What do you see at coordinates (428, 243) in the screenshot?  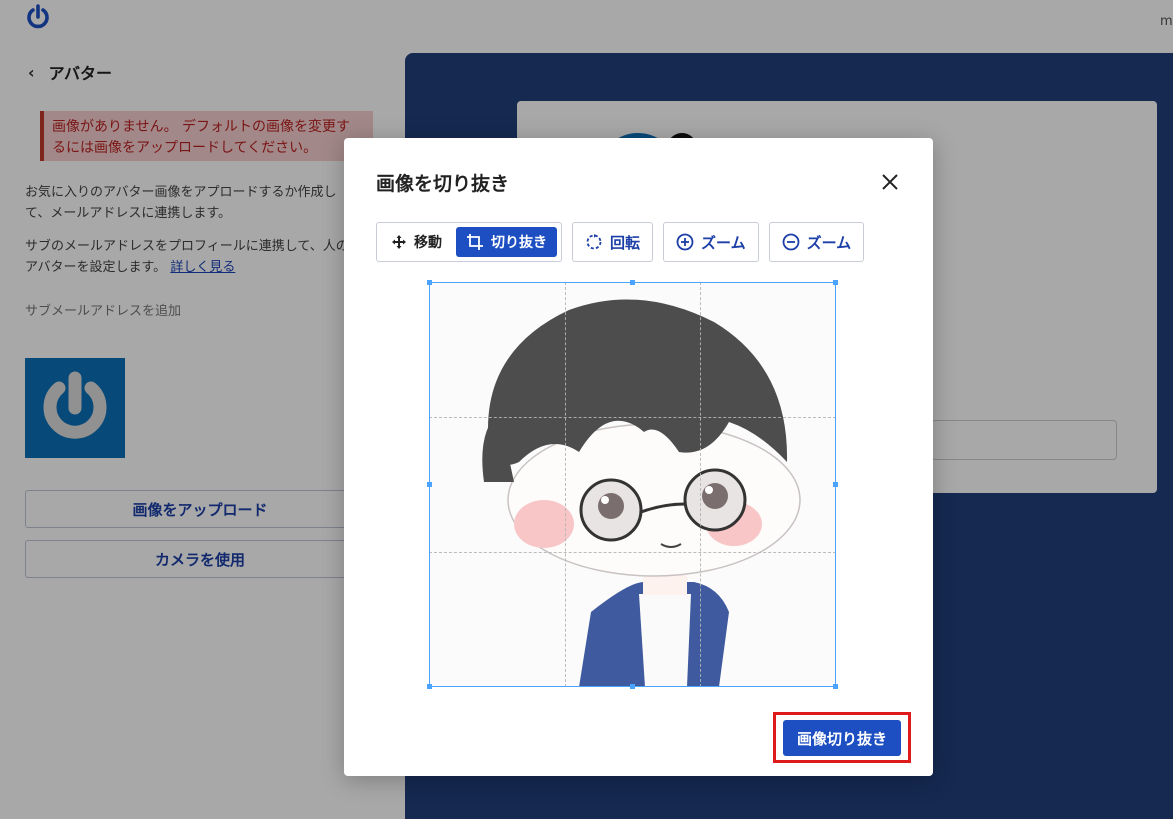 I see `move-label: 移動` at bounding box center [428, 243].